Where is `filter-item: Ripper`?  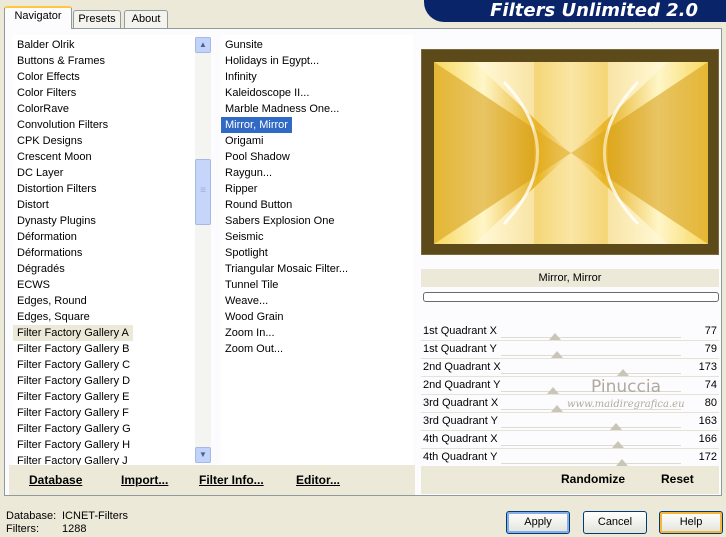
filter-item: Ripper is located at coordinates (241, 189).